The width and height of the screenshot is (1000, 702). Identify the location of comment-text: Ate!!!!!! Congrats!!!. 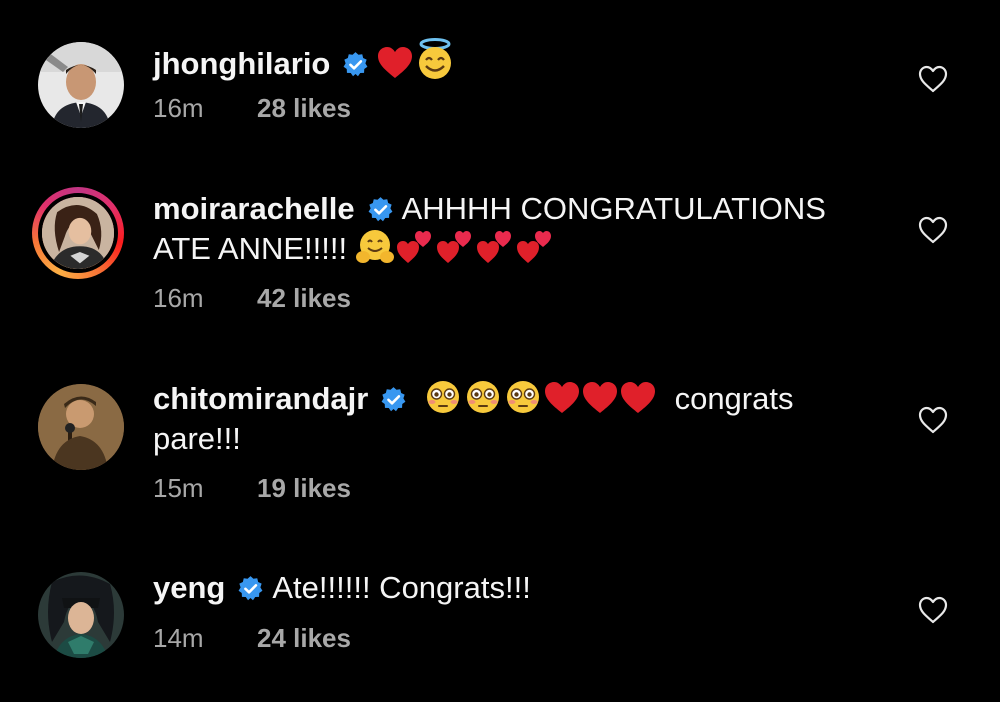
(401, 587).